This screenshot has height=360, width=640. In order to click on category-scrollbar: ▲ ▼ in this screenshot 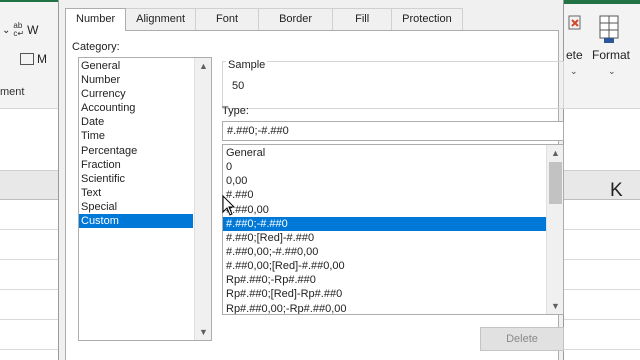, I will do `click(202, 199)`.